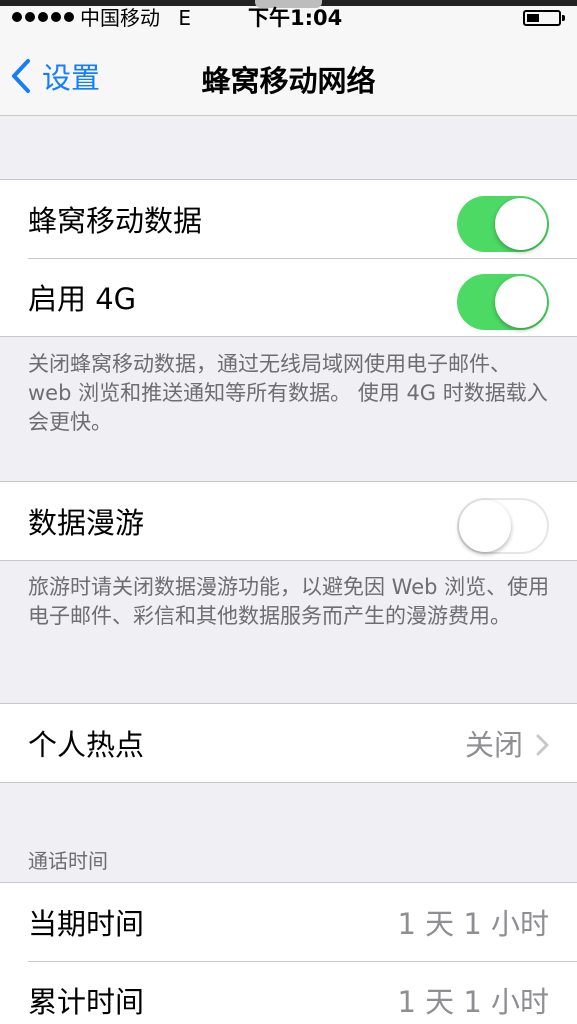 The width and height of the screenshot is (577, 1024). What do you see at coordinates (288, 297) in the screenshot?
I see `enable-4g-row: 启用 4G` at bounding box center [288, 297].